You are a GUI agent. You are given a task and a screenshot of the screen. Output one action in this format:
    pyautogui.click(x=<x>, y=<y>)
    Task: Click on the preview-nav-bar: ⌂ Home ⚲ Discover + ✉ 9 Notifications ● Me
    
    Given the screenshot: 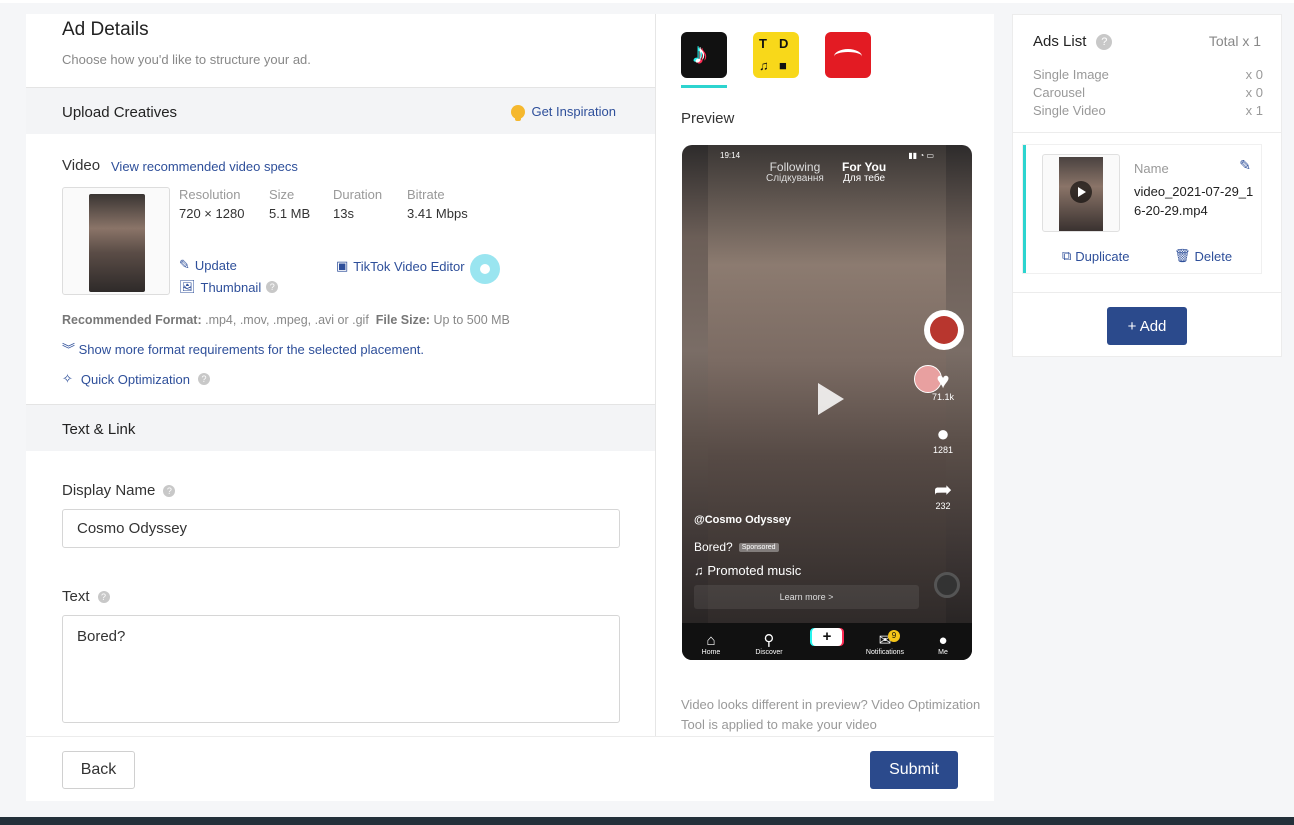 What is the action you would take?
    pyautogui.click(x=827, y=641)
    